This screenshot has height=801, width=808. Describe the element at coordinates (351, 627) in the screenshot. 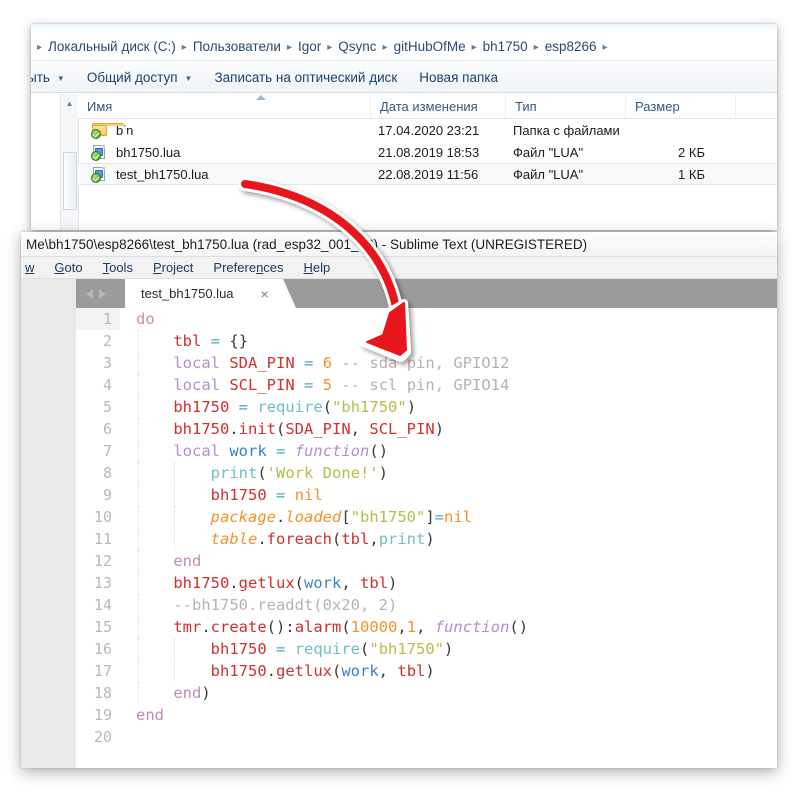

I see `code-line-text: tmr.create():alarm(10000,1, function()` at that location.